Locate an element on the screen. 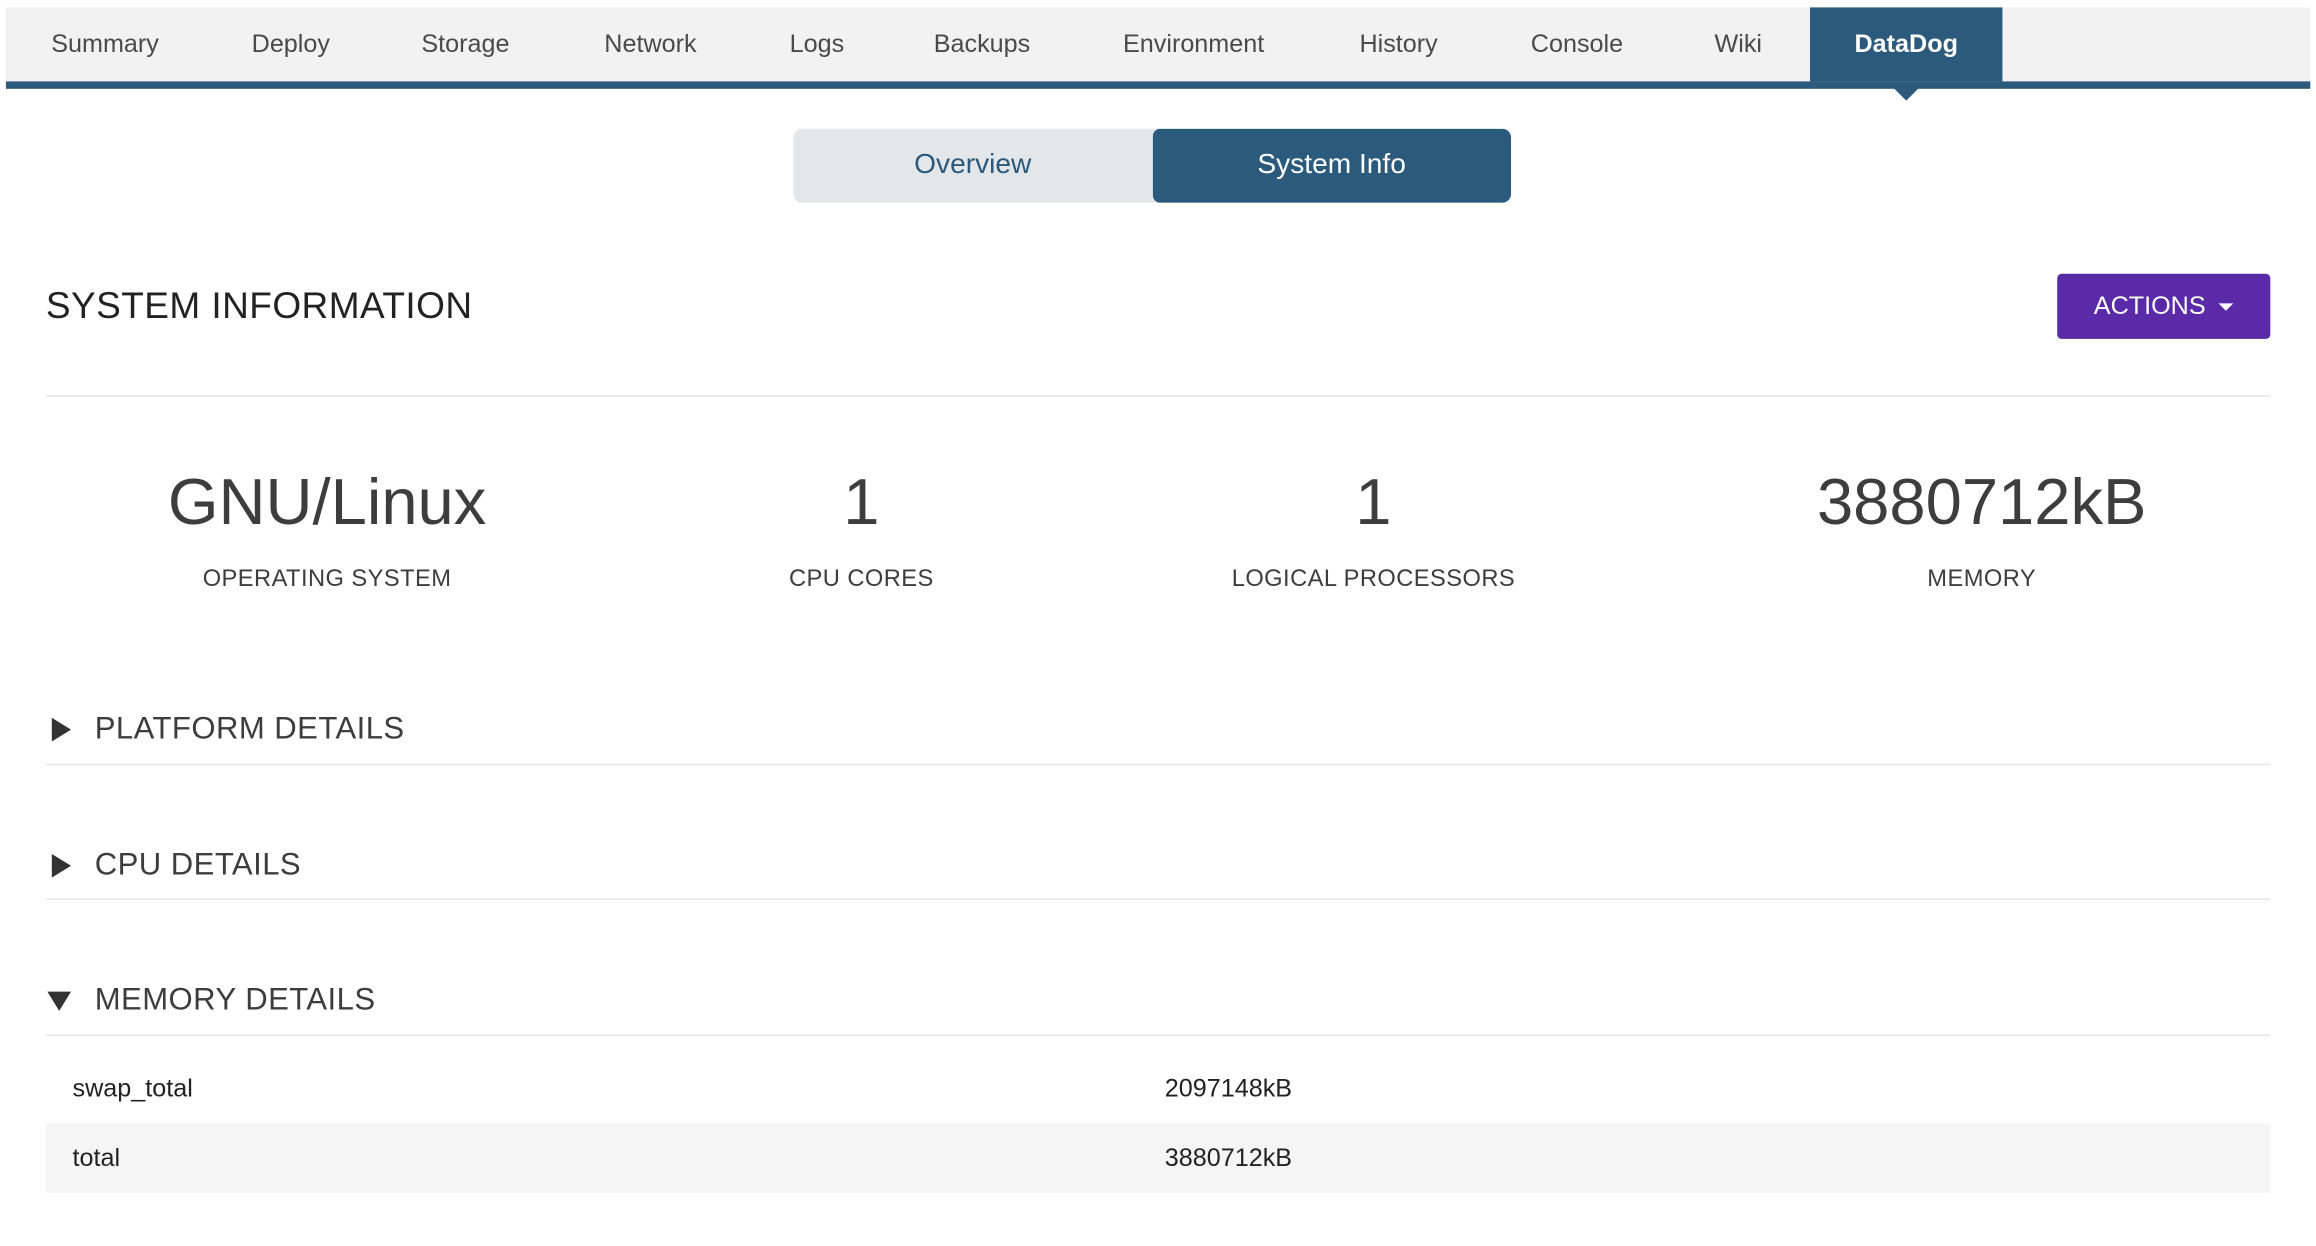 This screenshot has height=1246, width=2316. stat-value: GNU/Linux is located at coordinates (327, 502).